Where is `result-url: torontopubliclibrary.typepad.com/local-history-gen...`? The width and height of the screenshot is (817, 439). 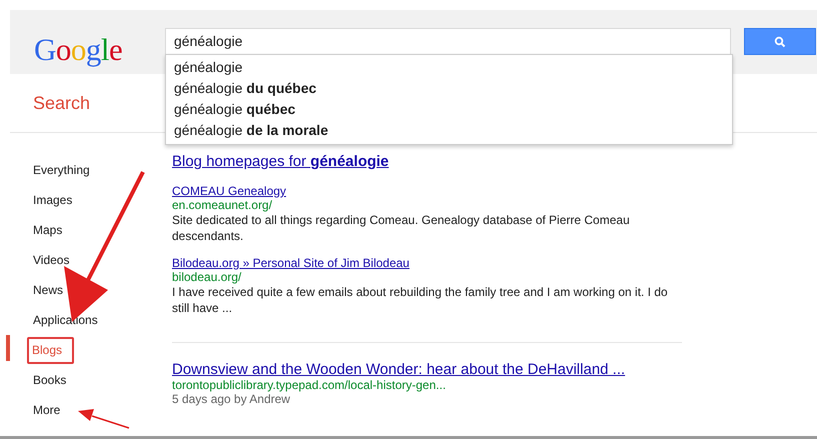 result-url: torontopubliclibrary.typepad.com/local-history-gen... is located at coordinates (309, 385).